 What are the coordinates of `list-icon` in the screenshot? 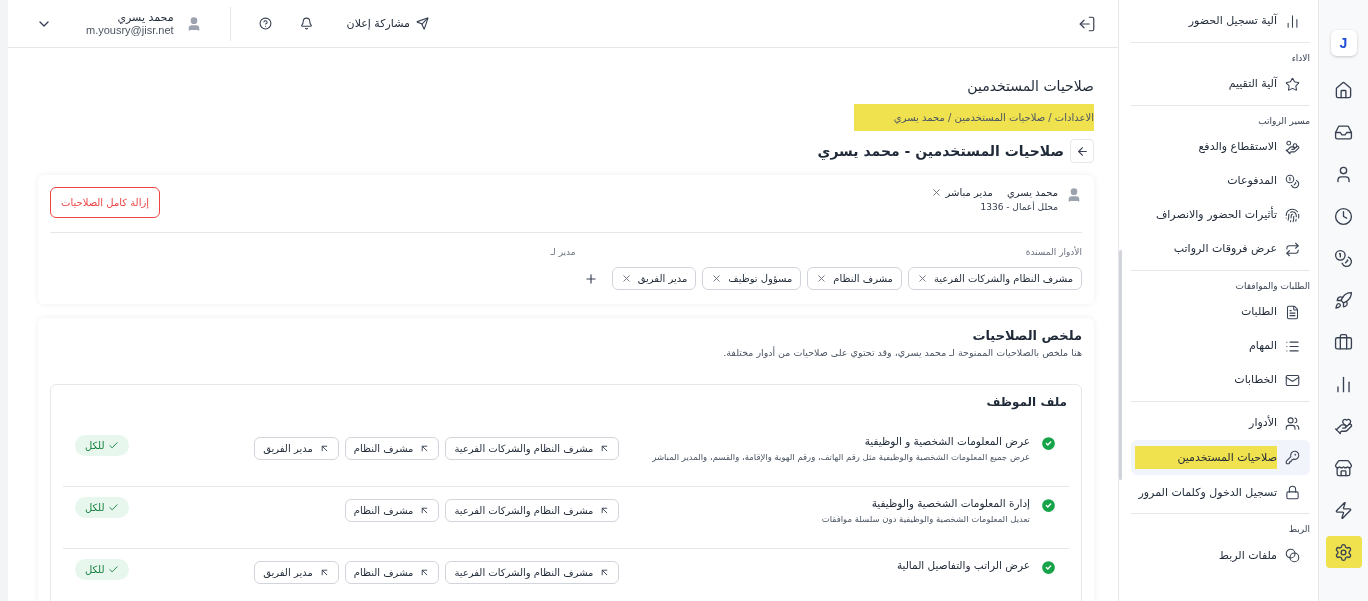 It's located at (1292, 346).